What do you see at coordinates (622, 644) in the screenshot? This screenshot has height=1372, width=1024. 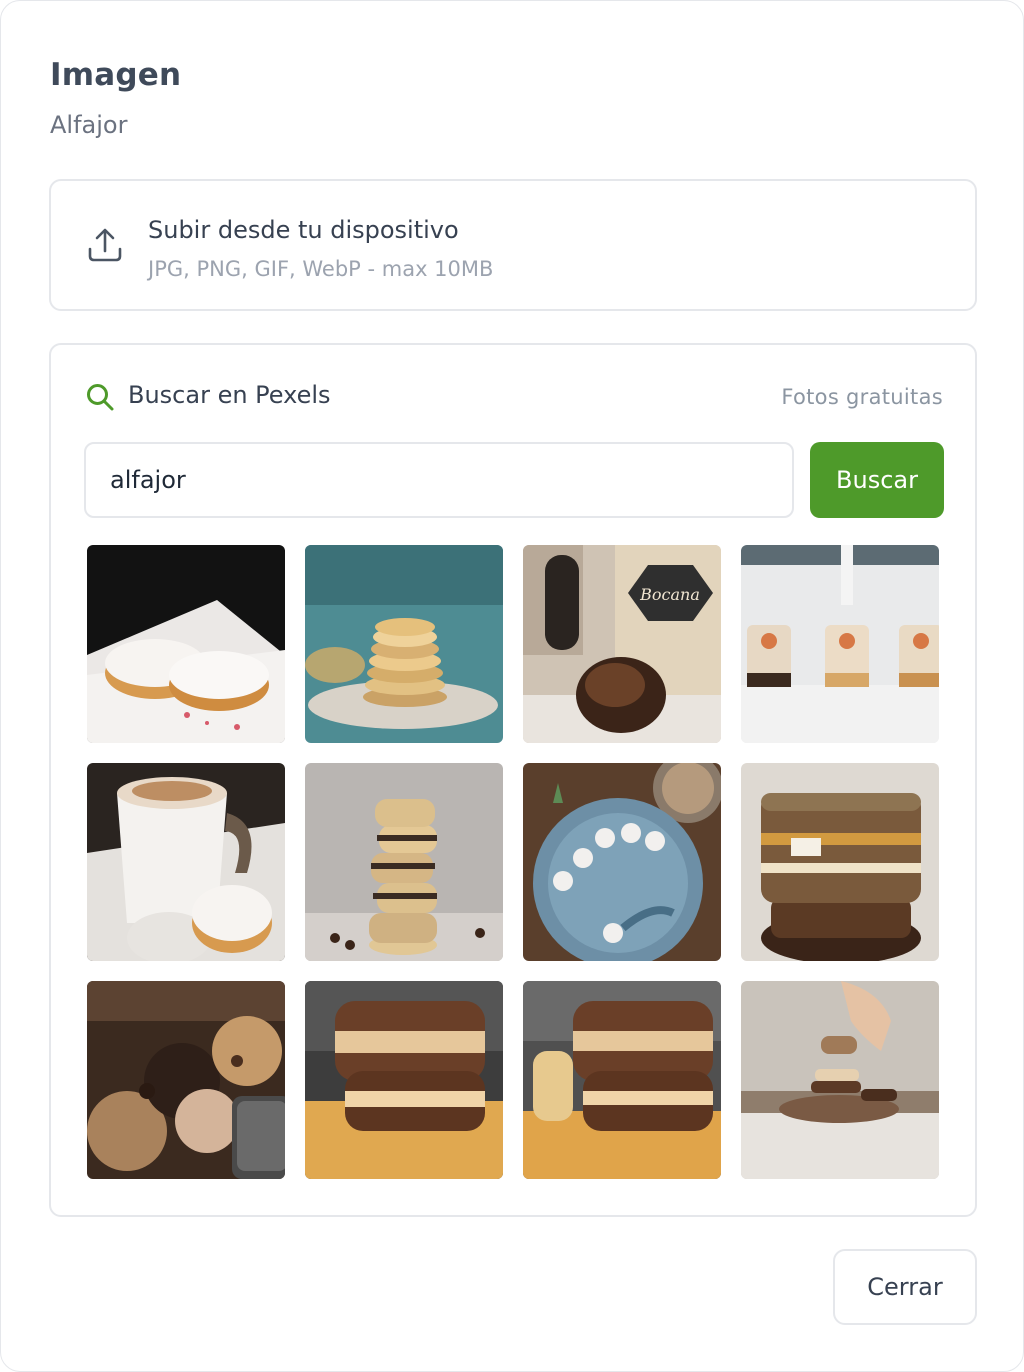 I see `photo-result-3: Bocana` at bounding box center [622, 644].